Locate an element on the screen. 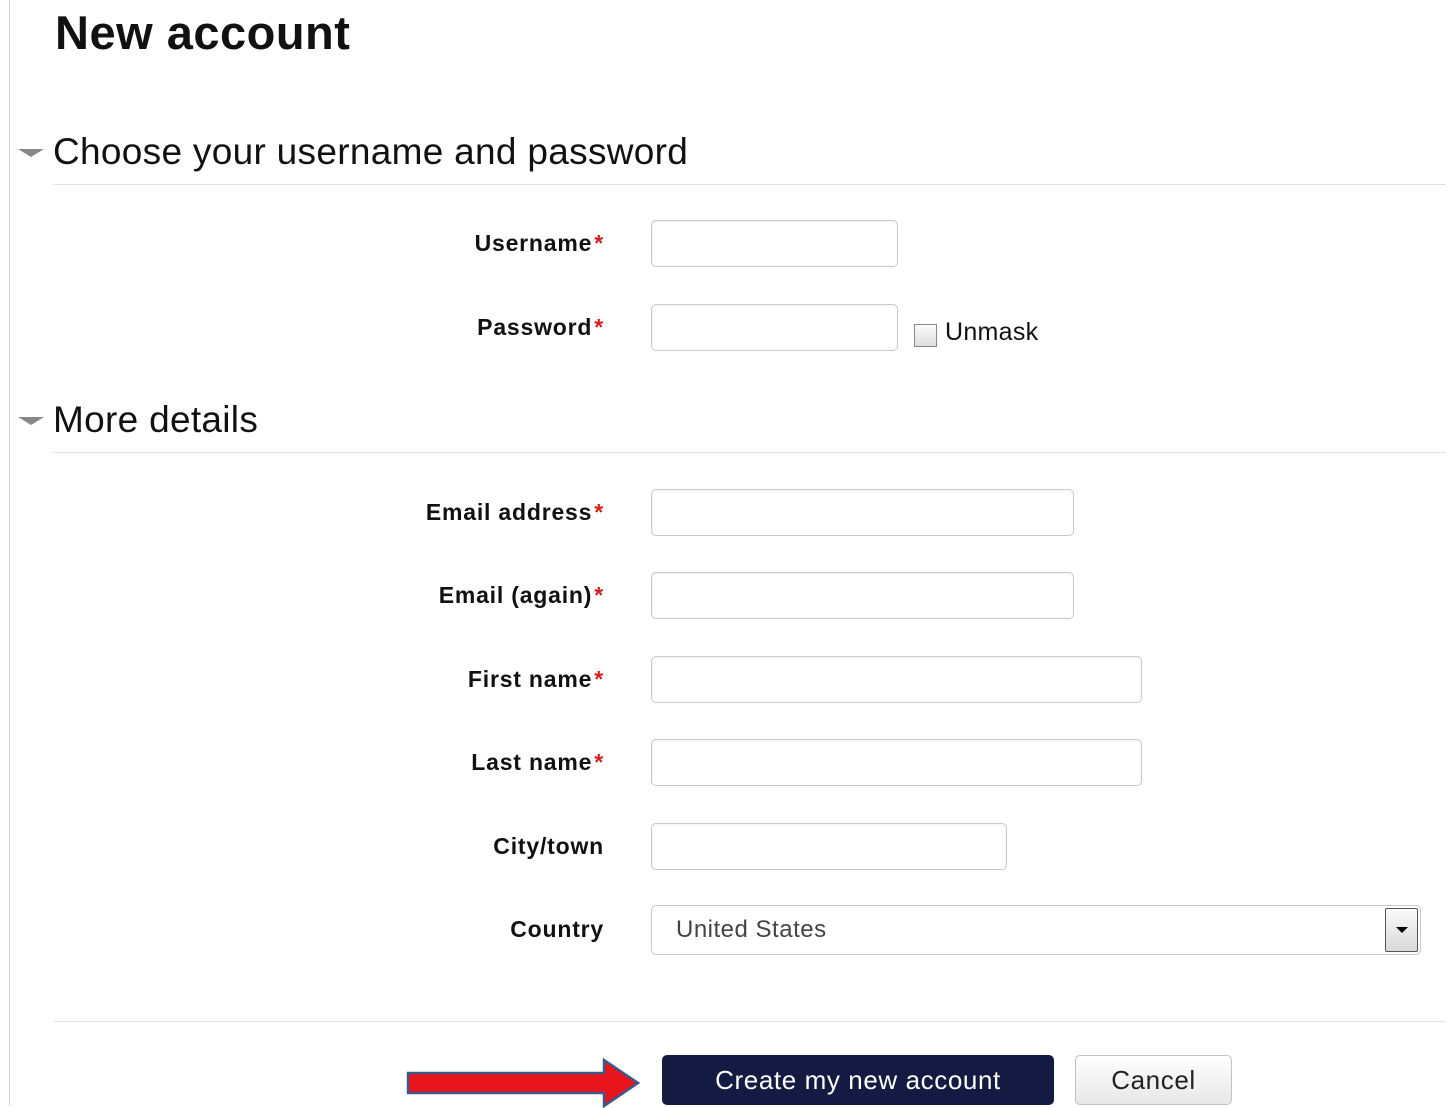 The height and width of the screenshot is (1108, 1452). section-header-credentials: Choose your username and password is located at coordinates (353, 152).